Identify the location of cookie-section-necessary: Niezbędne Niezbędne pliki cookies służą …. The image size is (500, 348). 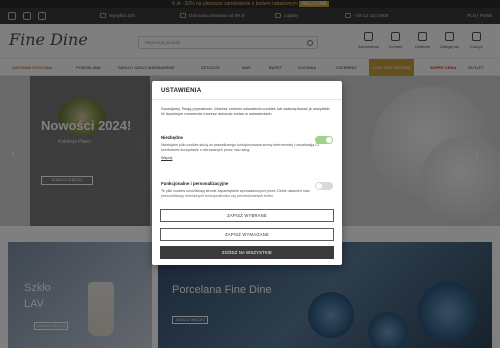
(247, 147).